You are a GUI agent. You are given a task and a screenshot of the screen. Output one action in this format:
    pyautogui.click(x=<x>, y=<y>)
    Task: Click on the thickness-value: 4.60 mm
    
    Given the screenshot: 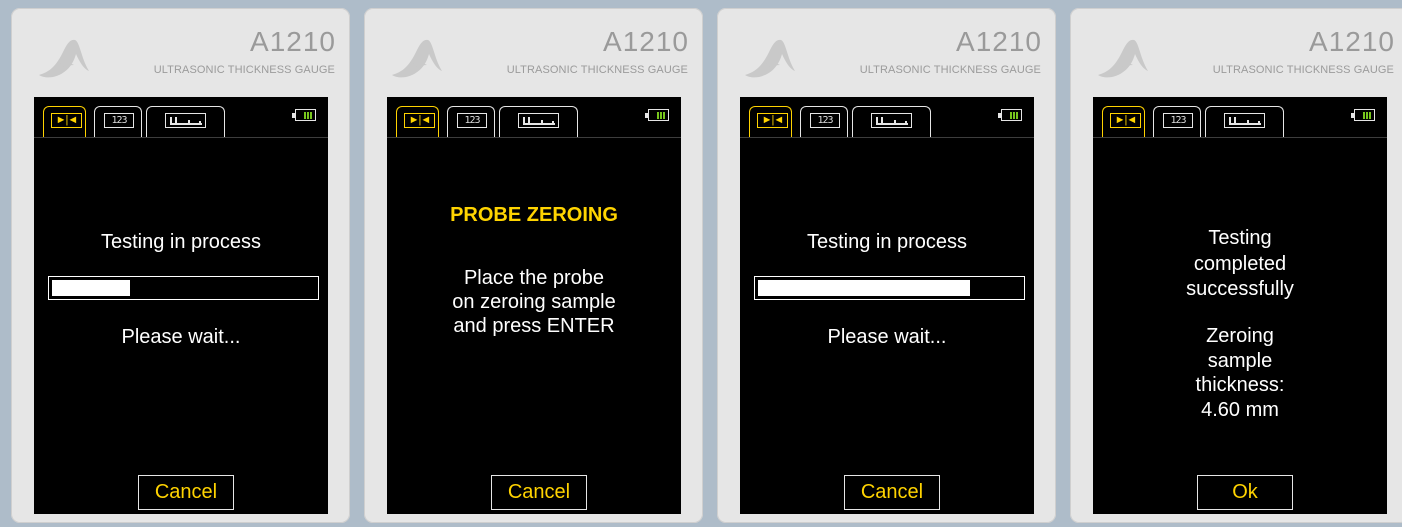 What is the action you would take?
    pyautogui.click(x=1240, y=409)
    